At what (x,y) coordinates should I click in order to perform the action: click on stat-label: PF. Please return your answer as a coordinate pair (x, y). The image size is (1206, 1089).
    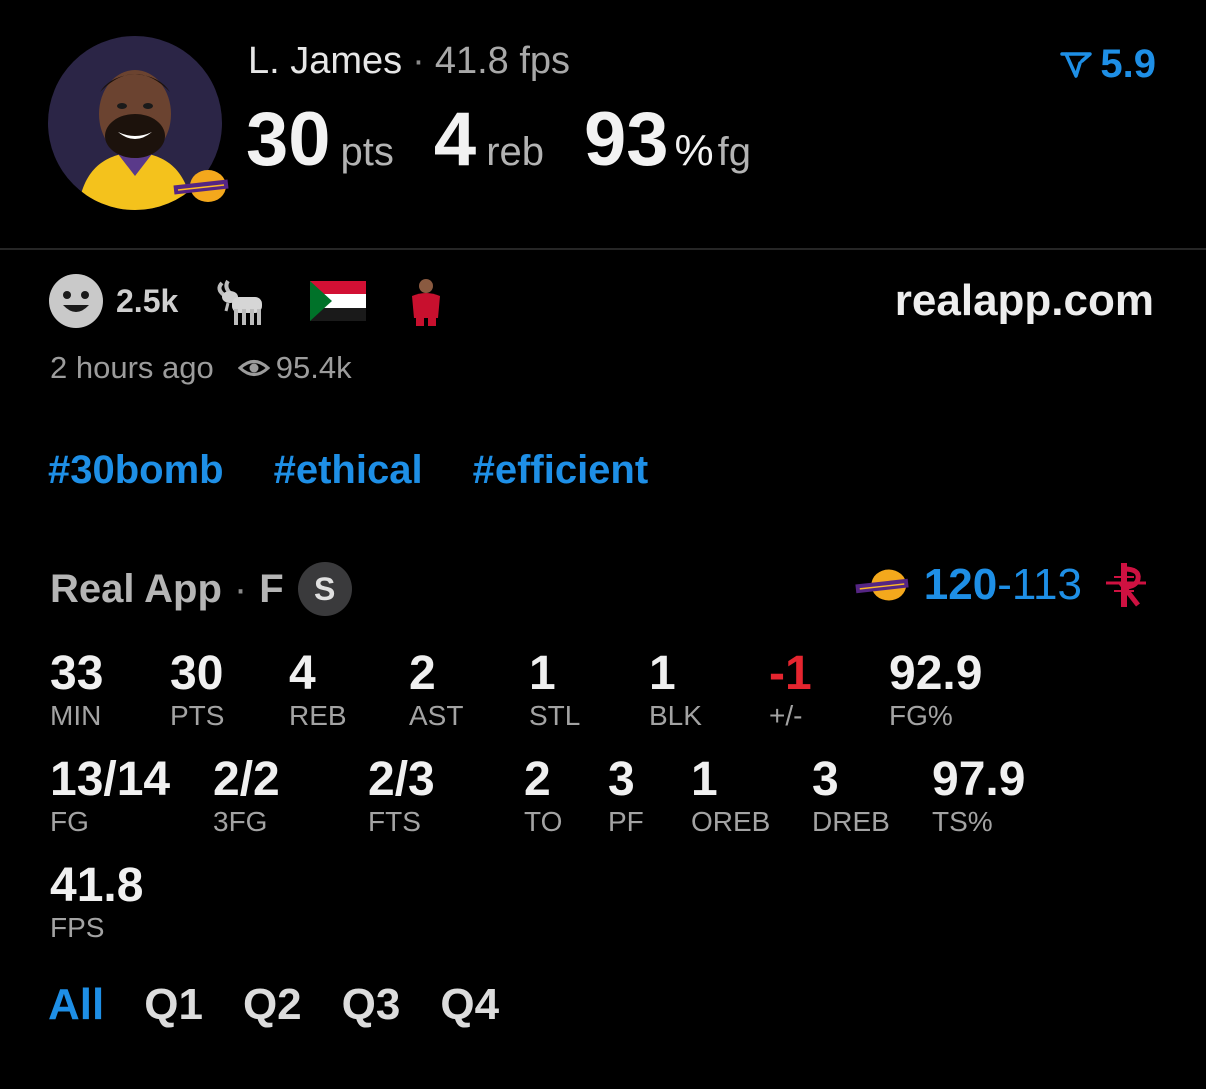
    Looking at the image, I should click on (626, 821).